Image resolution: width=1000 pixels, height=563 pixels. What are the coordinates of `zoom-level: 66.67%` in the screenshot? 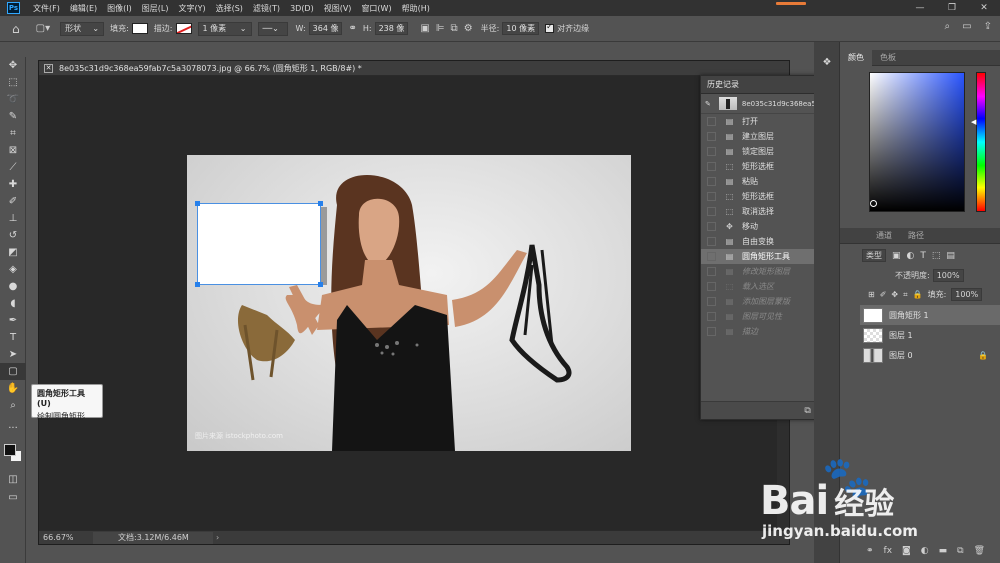 It's located at (56, 537).